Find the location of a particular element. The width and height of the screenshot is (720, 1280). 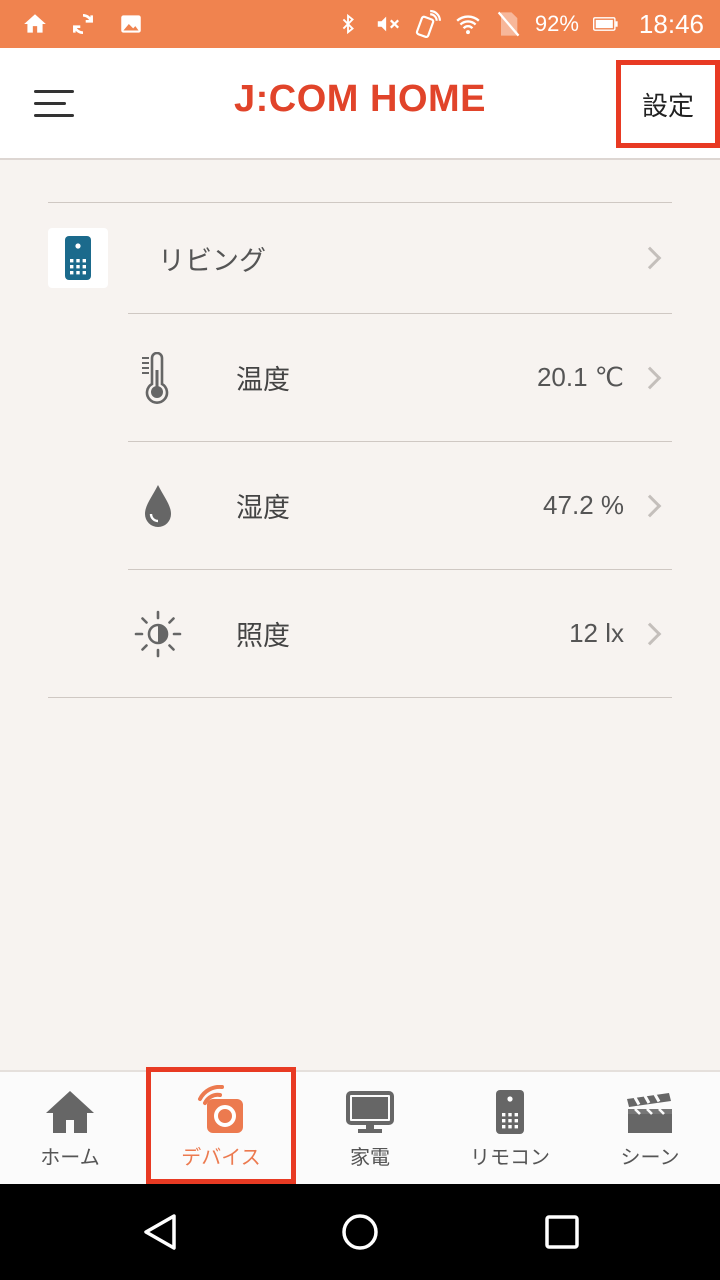

nav-remote: リモコン is located at coordinates (510, 1128).